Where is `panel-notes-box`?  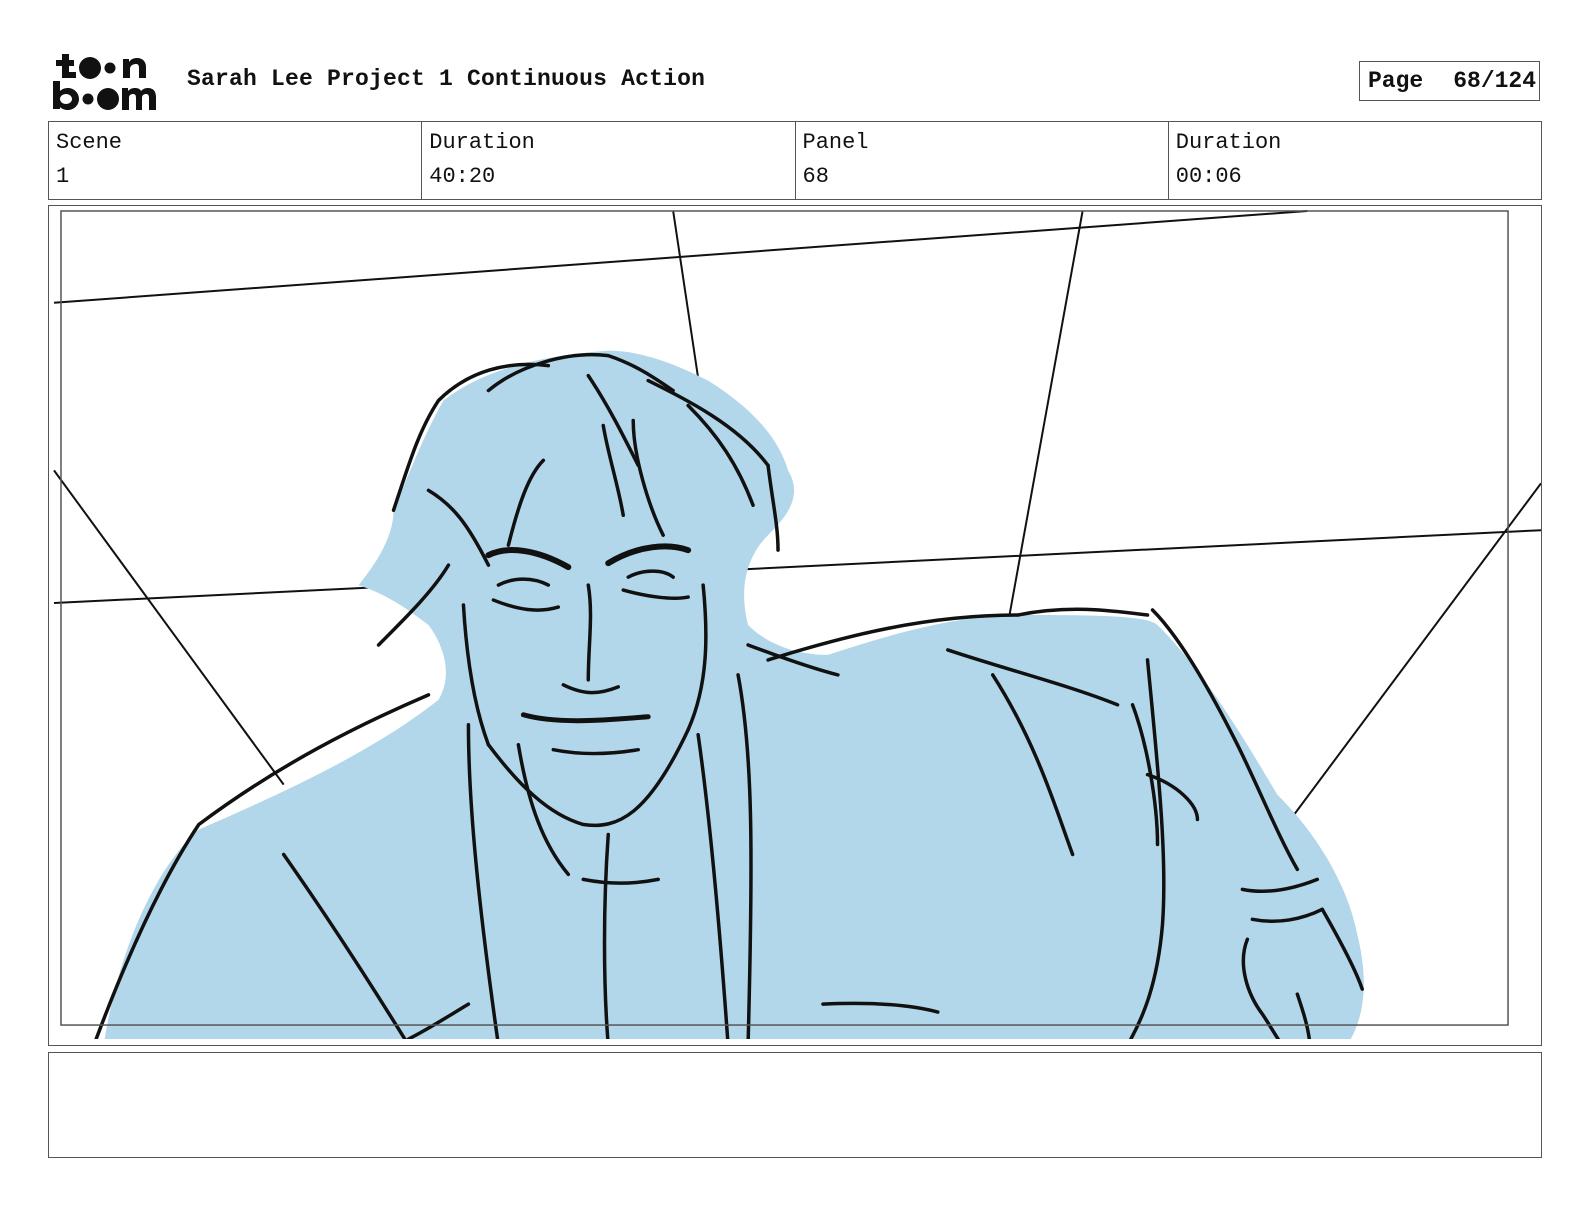 panel-notes-box is located at coordinates (795, 1105).